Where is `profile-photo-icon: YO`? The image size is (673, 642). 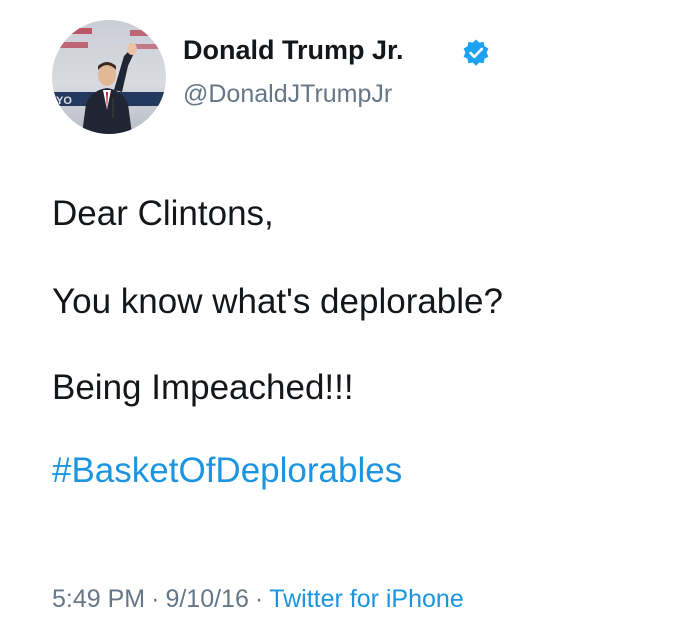 profile-photo-icon: YO is located at coordinates (109, 77).